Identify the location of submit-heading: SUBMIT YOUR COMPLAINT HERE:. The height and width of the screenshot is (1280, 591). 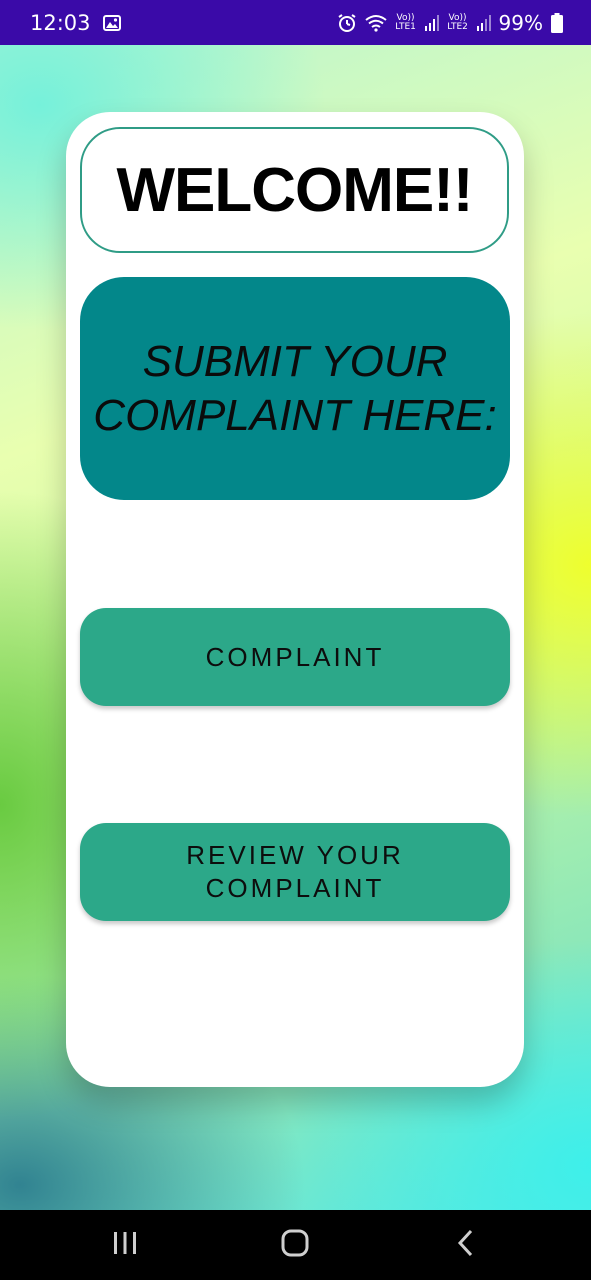
(295, 388).